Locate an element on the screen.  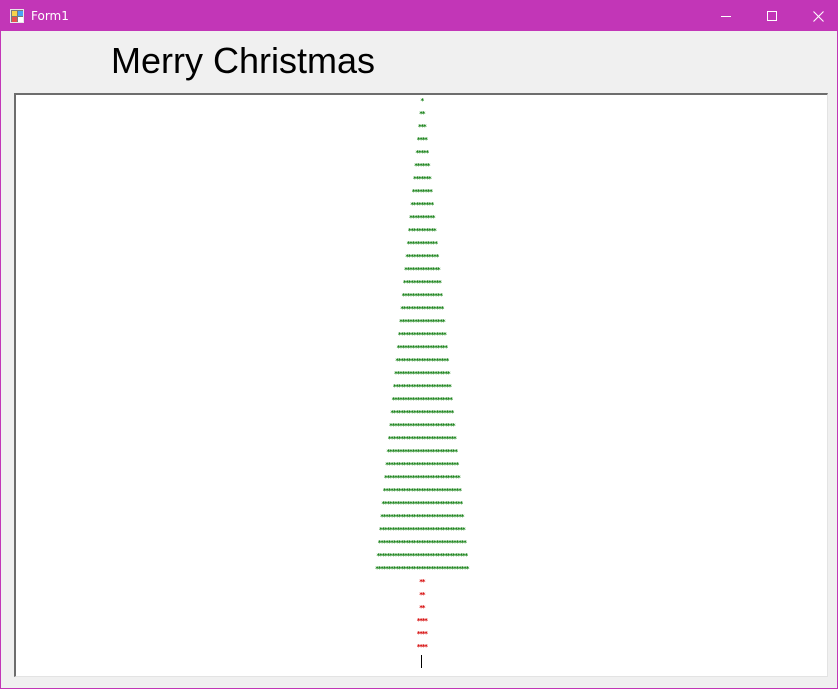
tree-leaf-line: ***************************** is located at coordinates (422, 465).